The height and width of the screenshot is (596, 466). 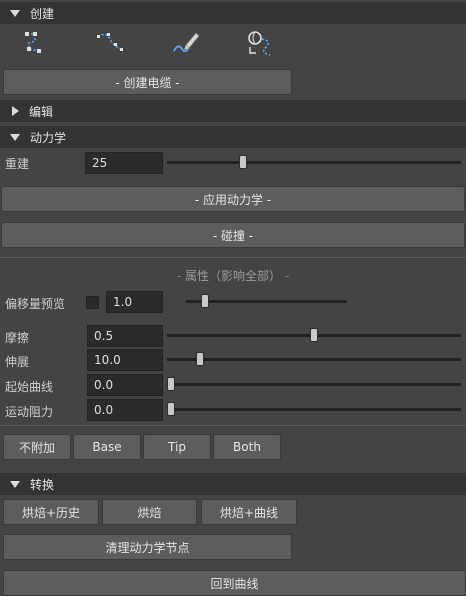 I want to click on stretch-slider-thumb, so click(x=199, y=359).